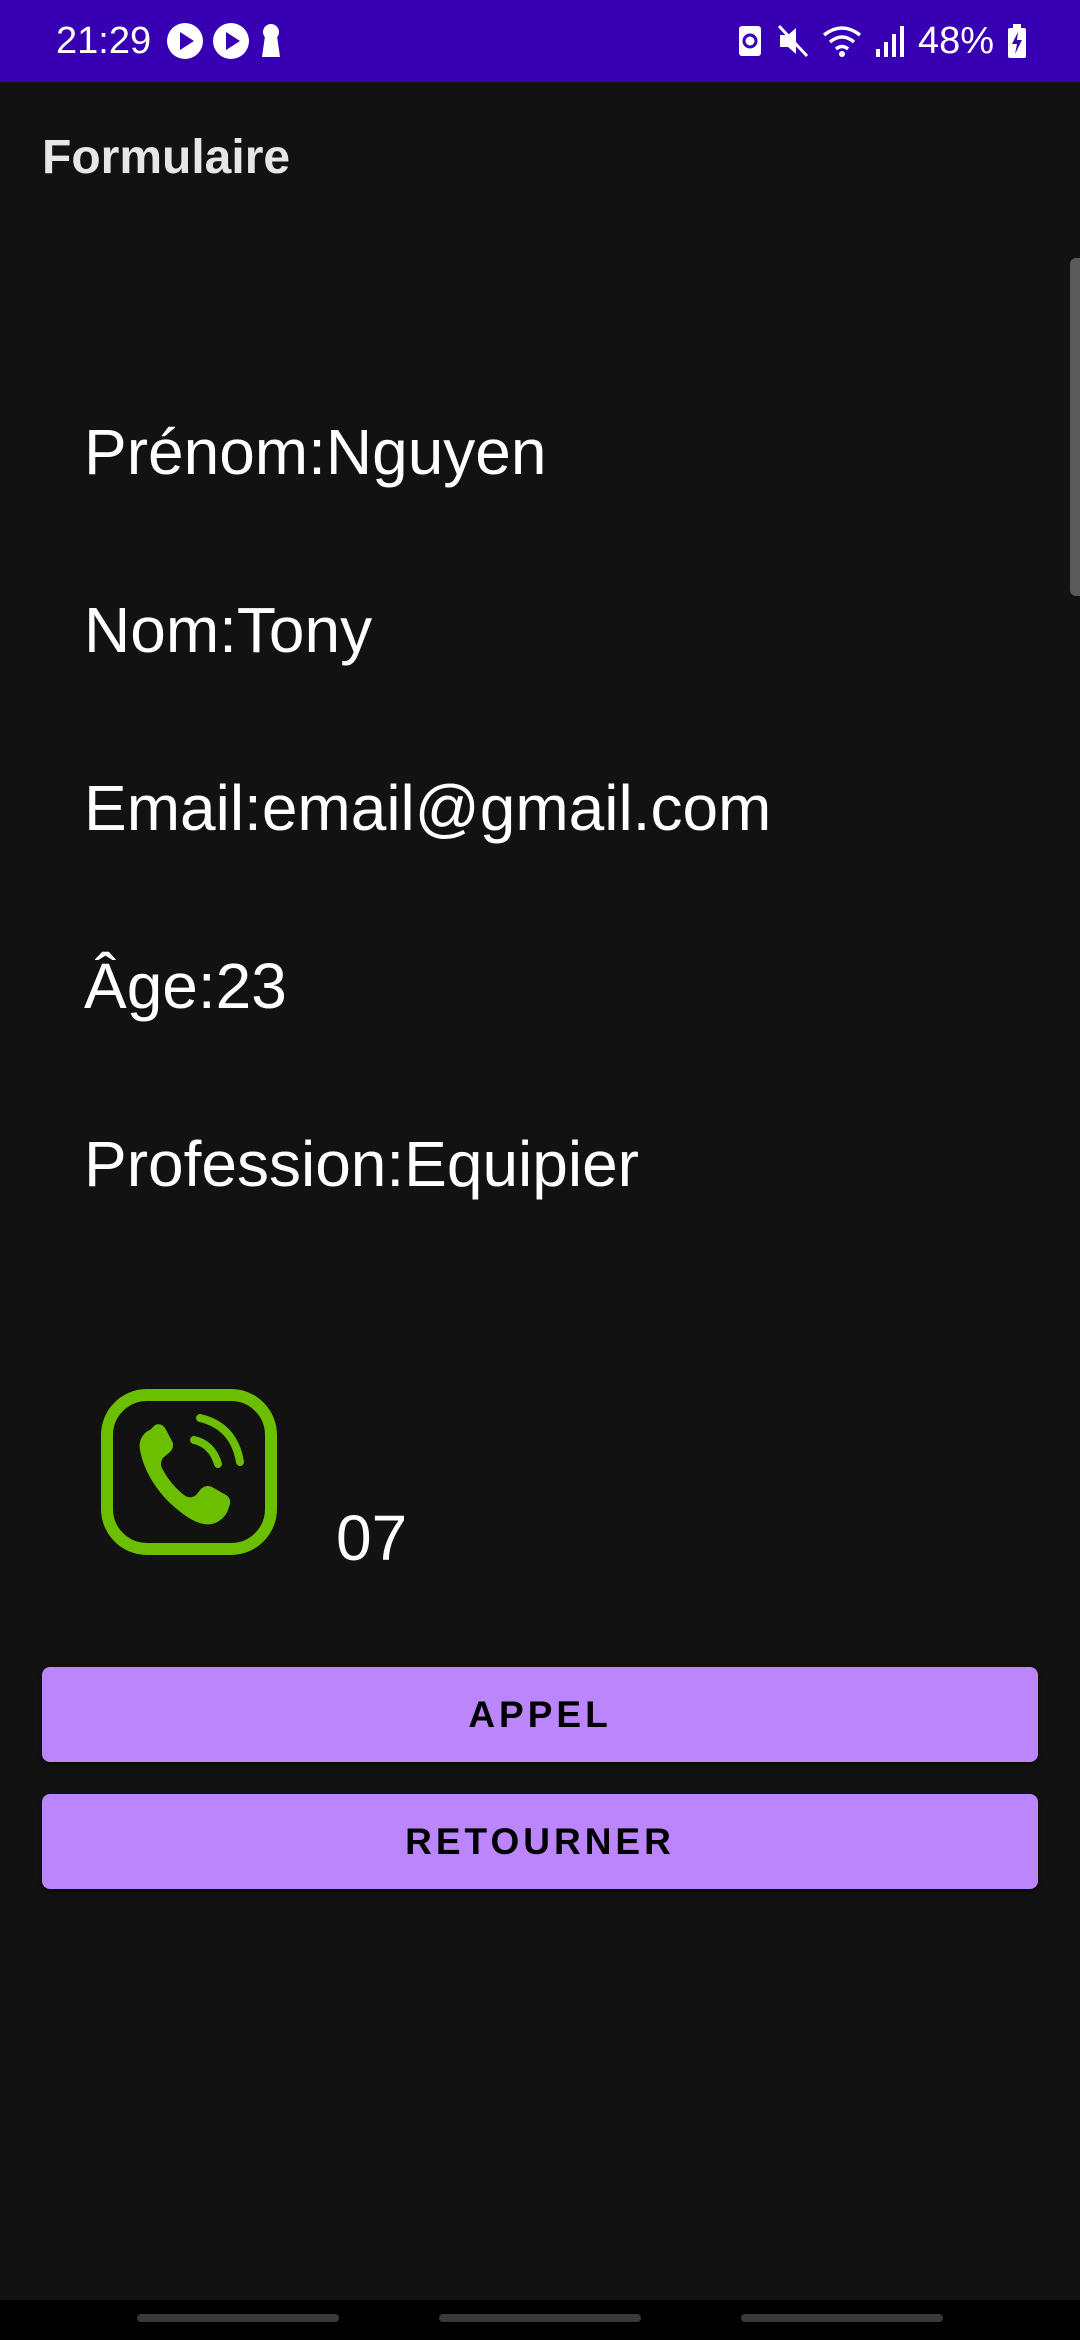  What do you see at coordinates (540, 41) in the screenshot?
I see `status-bar: 21:29 48%` at bounding box center [540, 41].